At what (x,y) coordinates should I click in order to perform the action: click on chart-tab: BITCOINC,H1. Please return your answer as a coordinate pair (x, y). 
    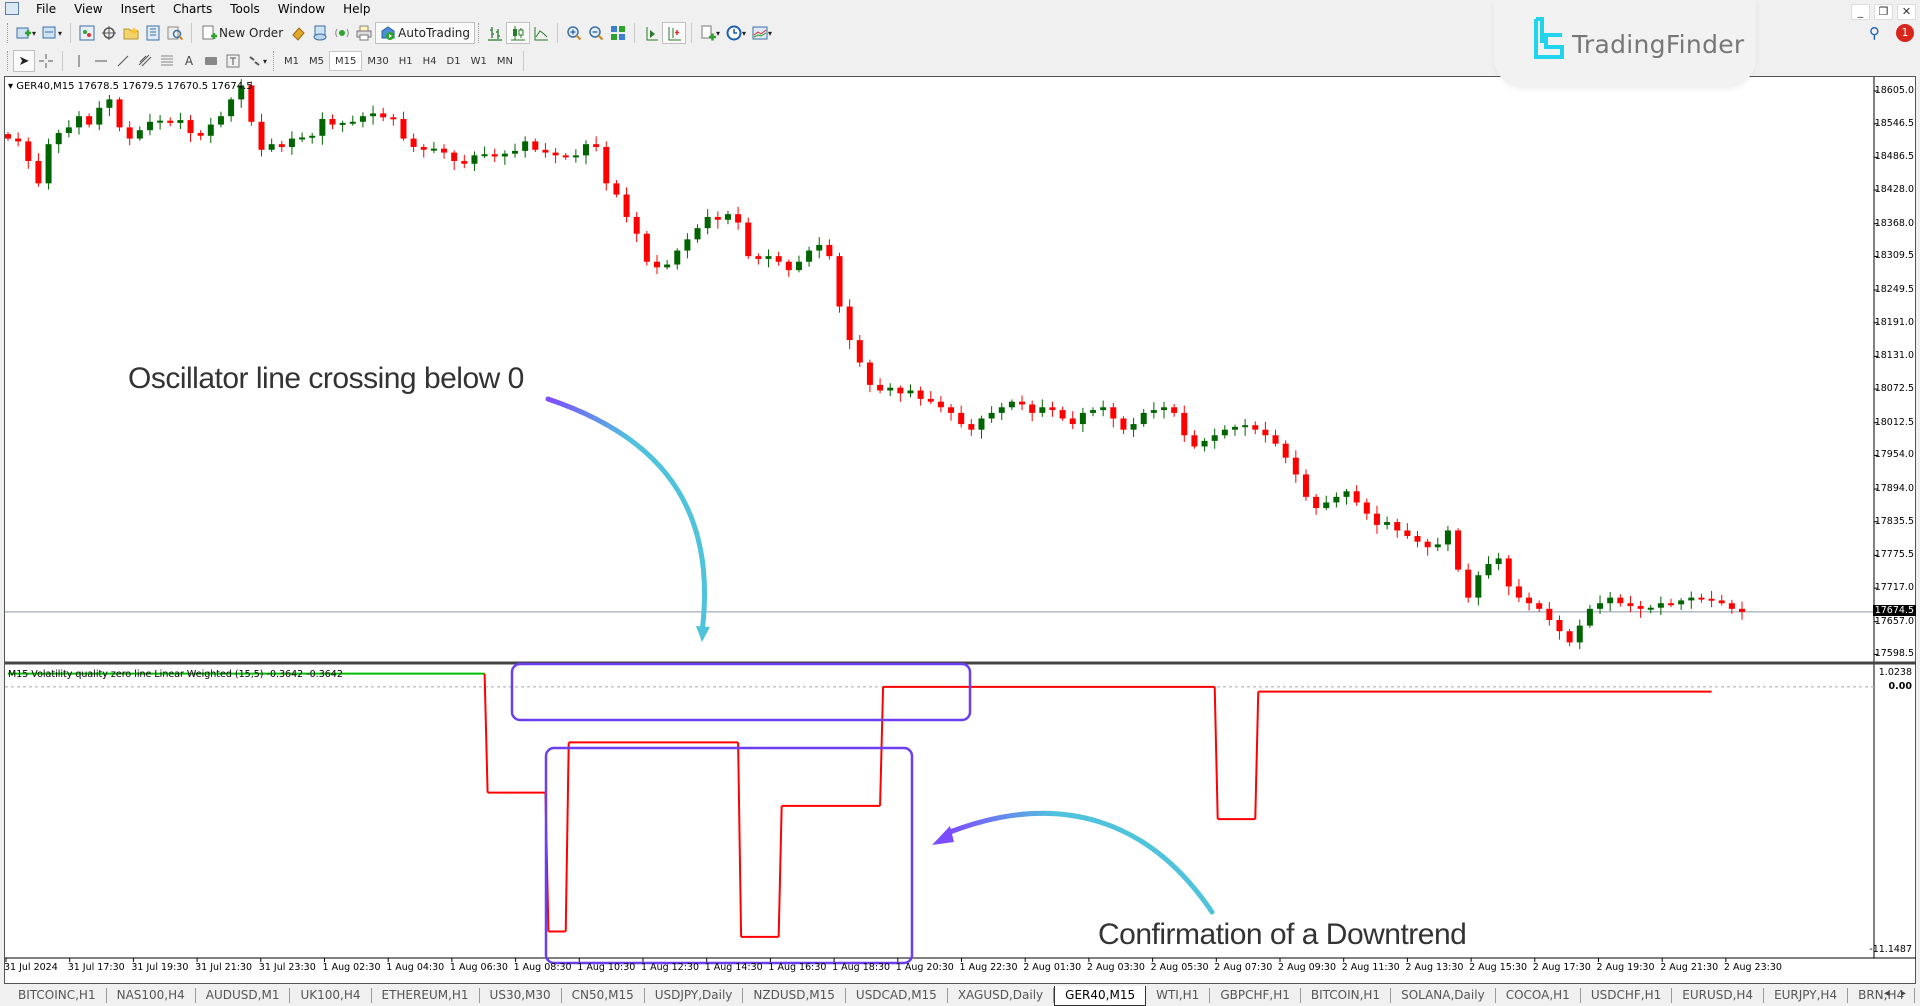
    Looking at the image, I should click on (57, 995).